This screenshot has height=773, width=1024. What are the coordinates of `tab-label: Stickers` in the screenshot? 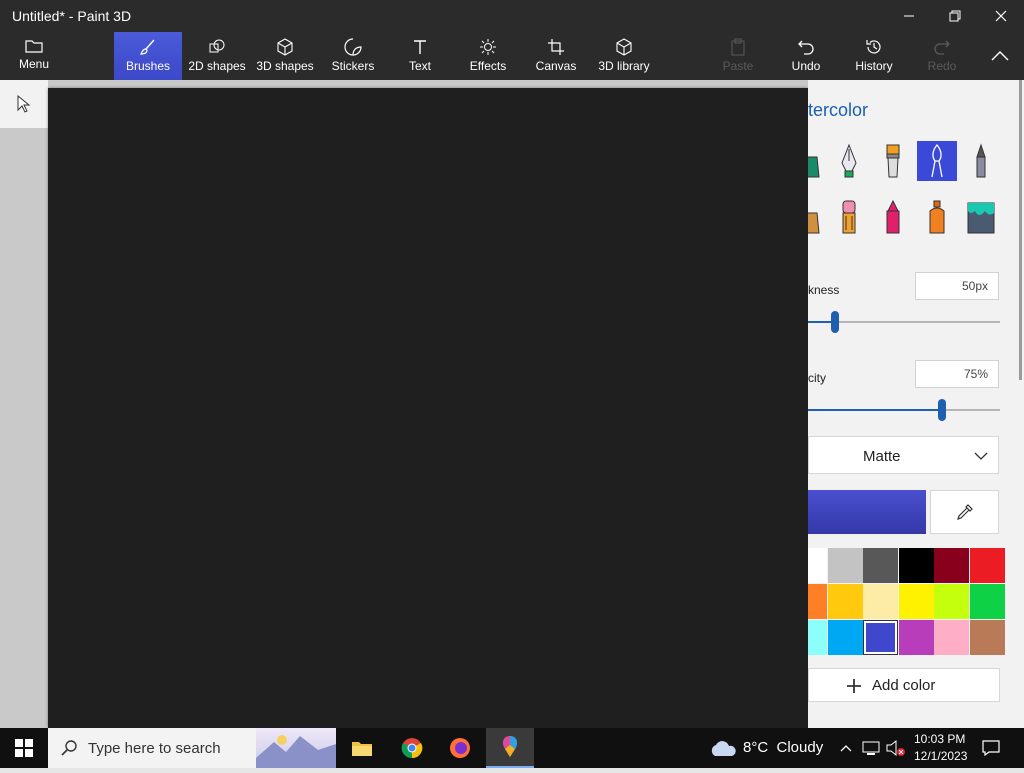 It's located at (353, 66).